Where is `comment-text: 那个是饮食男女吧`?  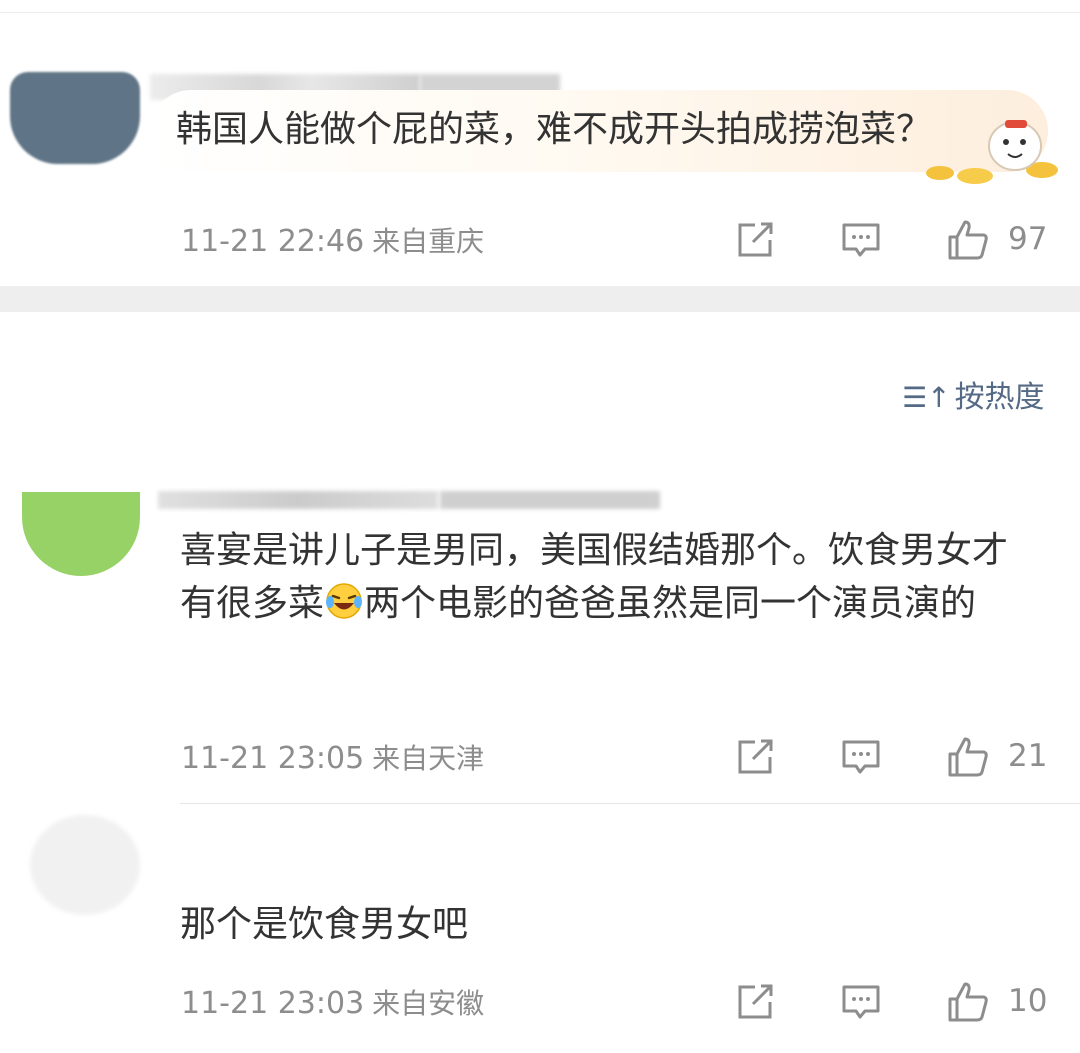
comment-text: 那个是饮食男女吧 is located at coordinates (324, 924).